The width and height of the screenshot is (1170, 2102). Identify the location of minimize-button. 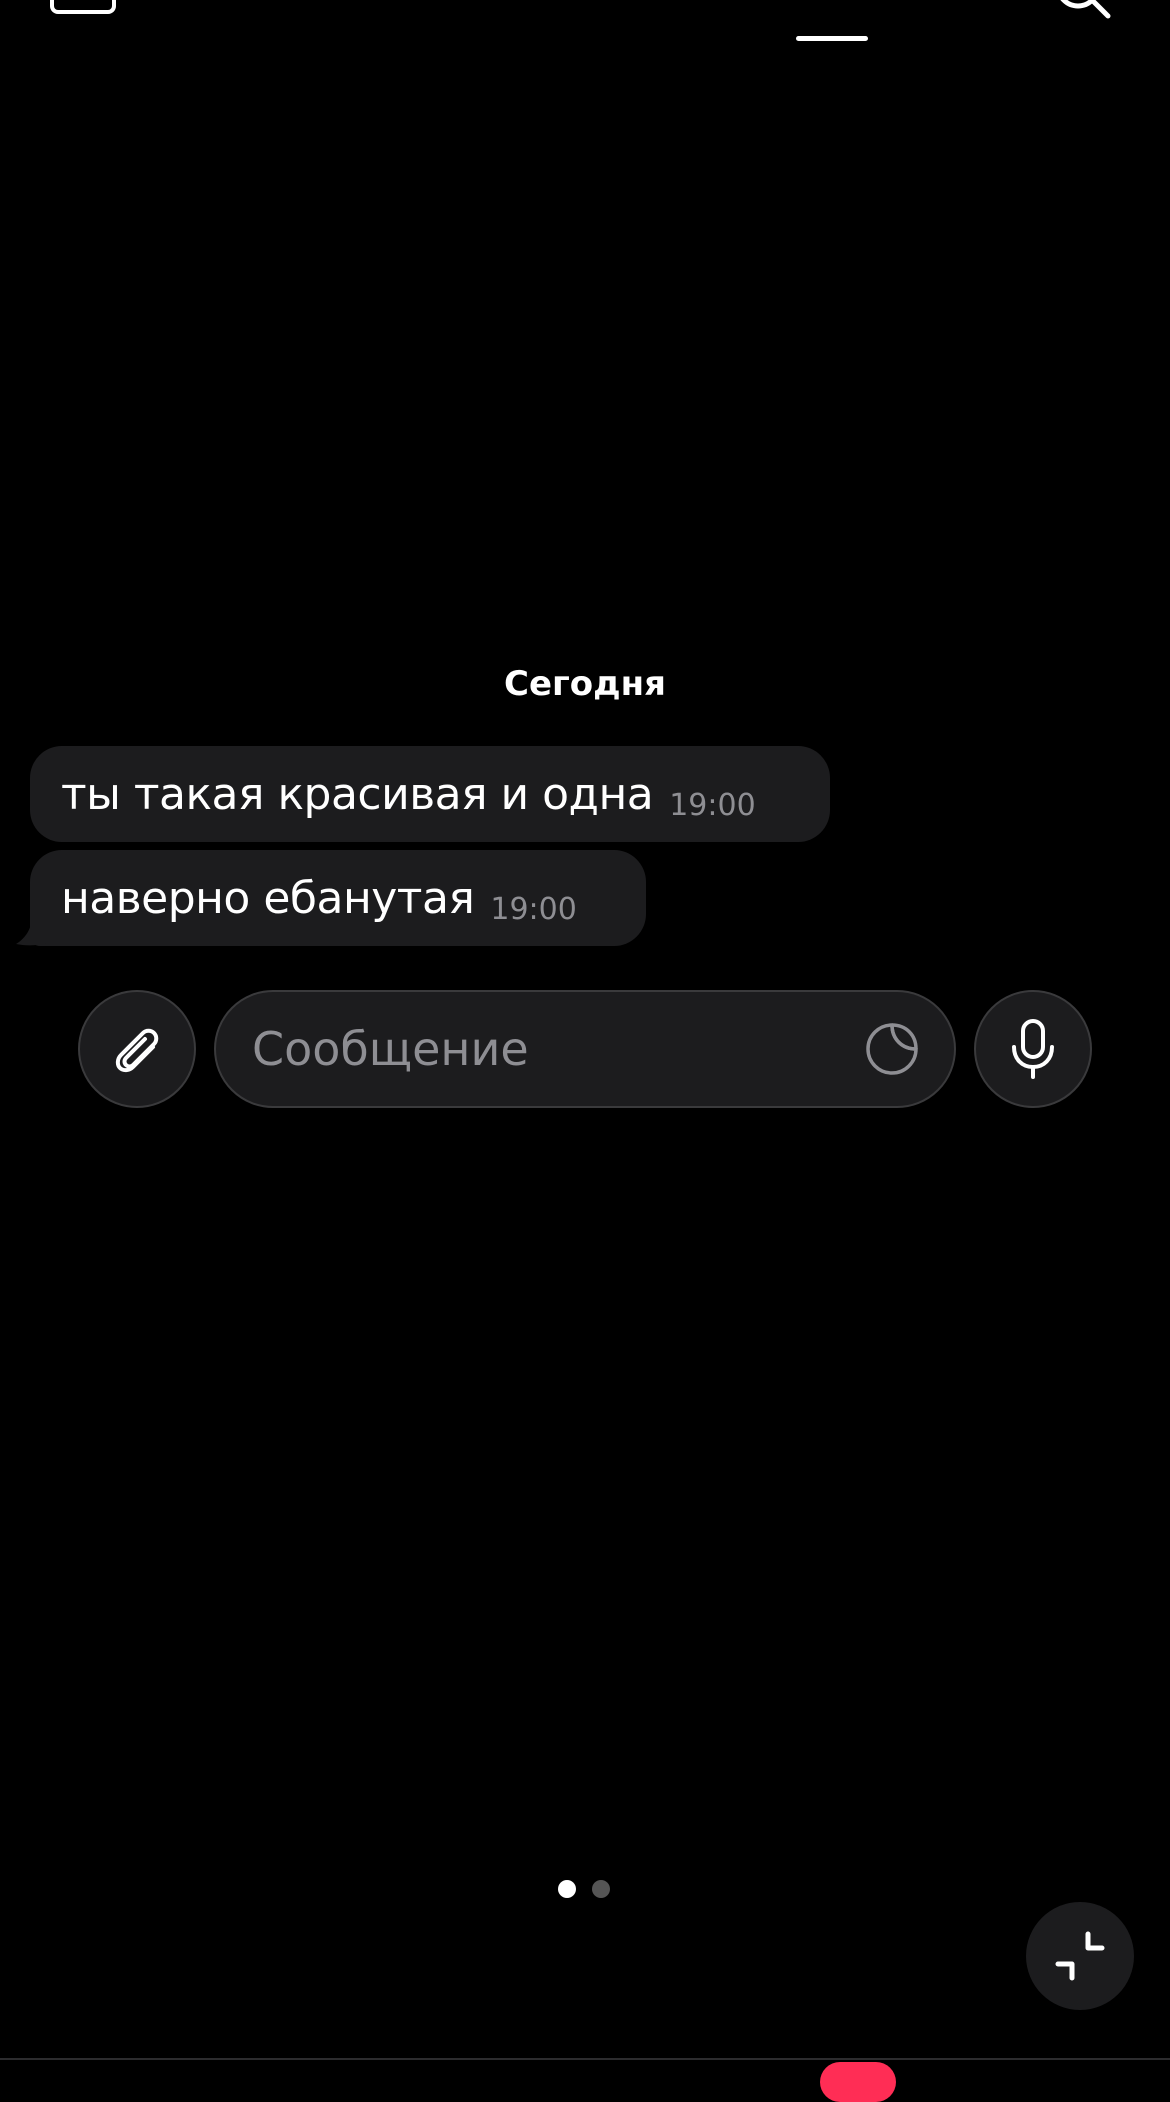
(1080, 1956).